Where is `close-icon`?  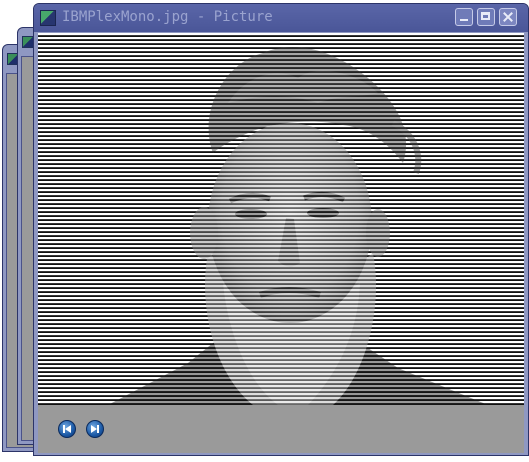
close-icon is located at coordinates (508, 17).